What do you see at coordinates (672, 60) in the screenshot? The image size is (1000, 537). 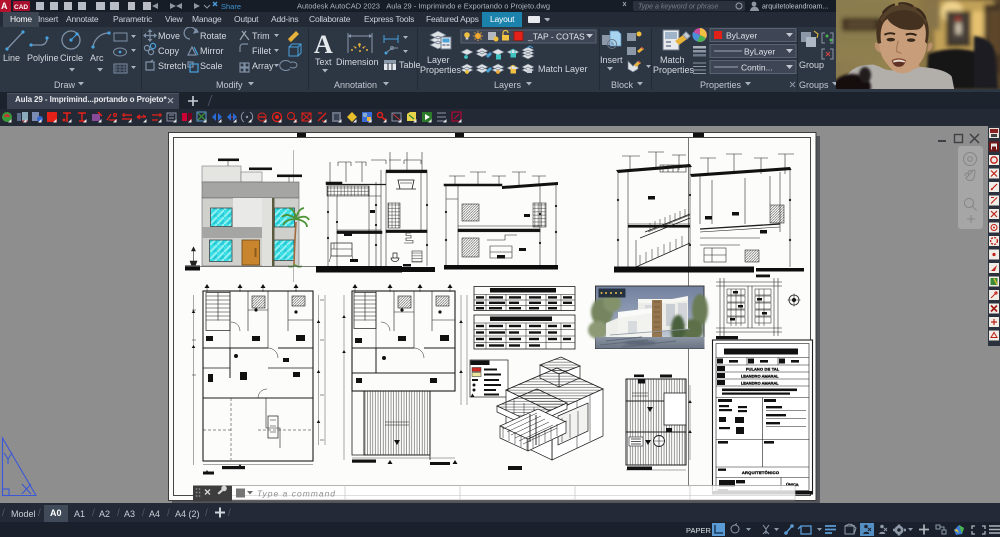 I see `svg-text: Match` at bounding box center [672, 60].